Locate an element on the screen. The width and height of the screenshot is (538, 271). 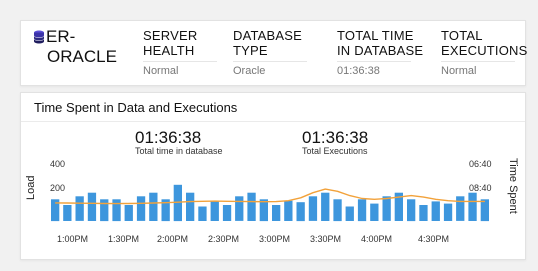
metric-label-line1: TOTAL TIME is located at coordinates (375, 35).